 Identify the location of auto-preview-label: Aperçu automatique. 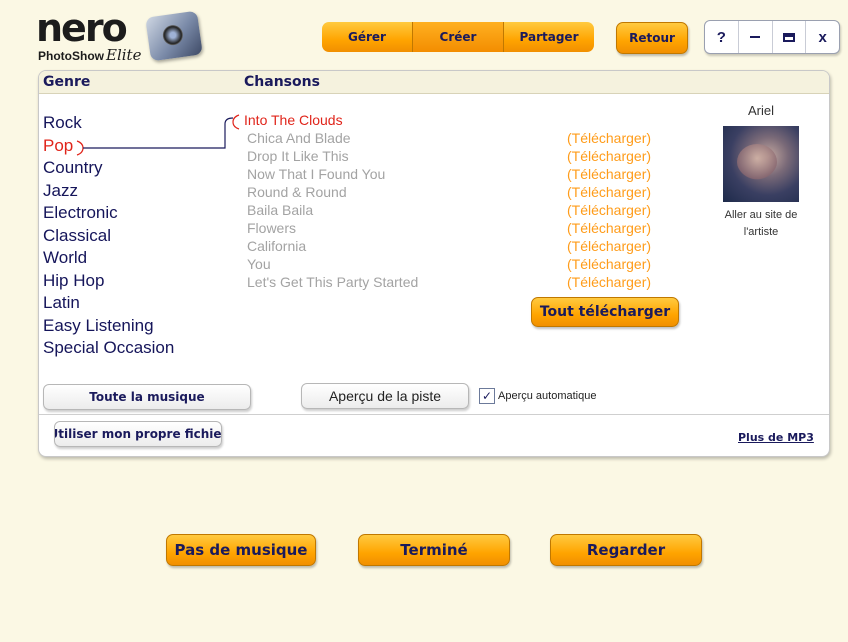
(547, 396).